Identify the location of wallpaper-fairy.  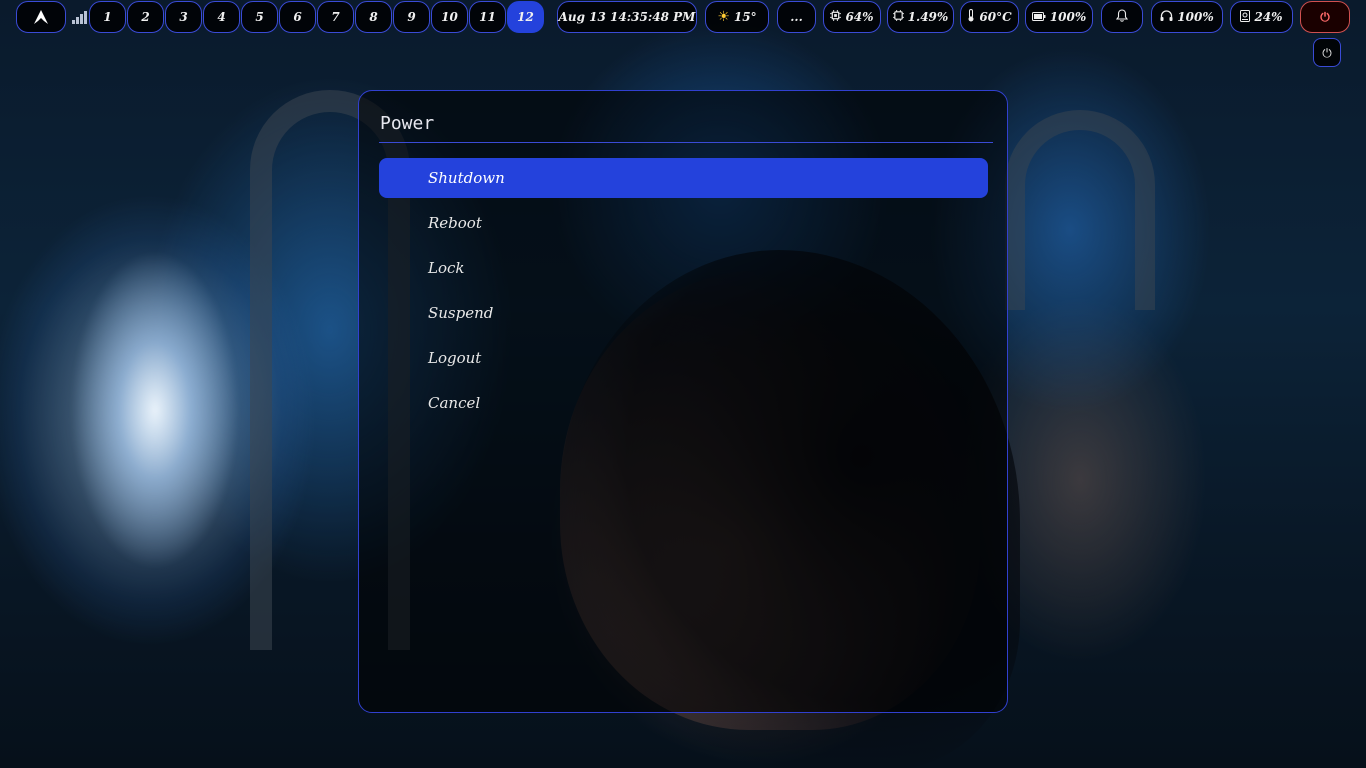
(155, 410).